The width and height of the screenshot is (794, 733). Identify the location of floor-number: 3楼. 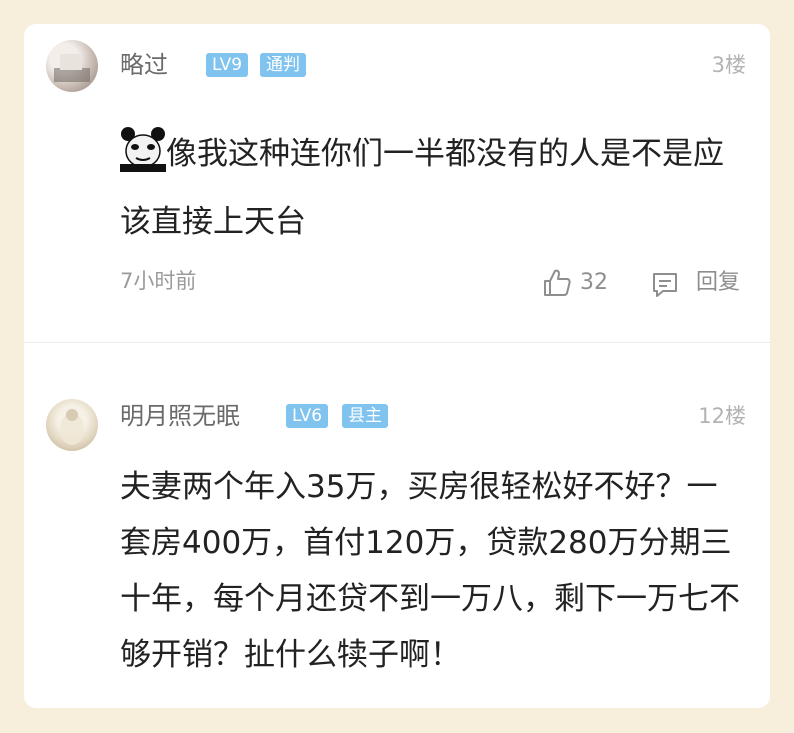
(728, 65).